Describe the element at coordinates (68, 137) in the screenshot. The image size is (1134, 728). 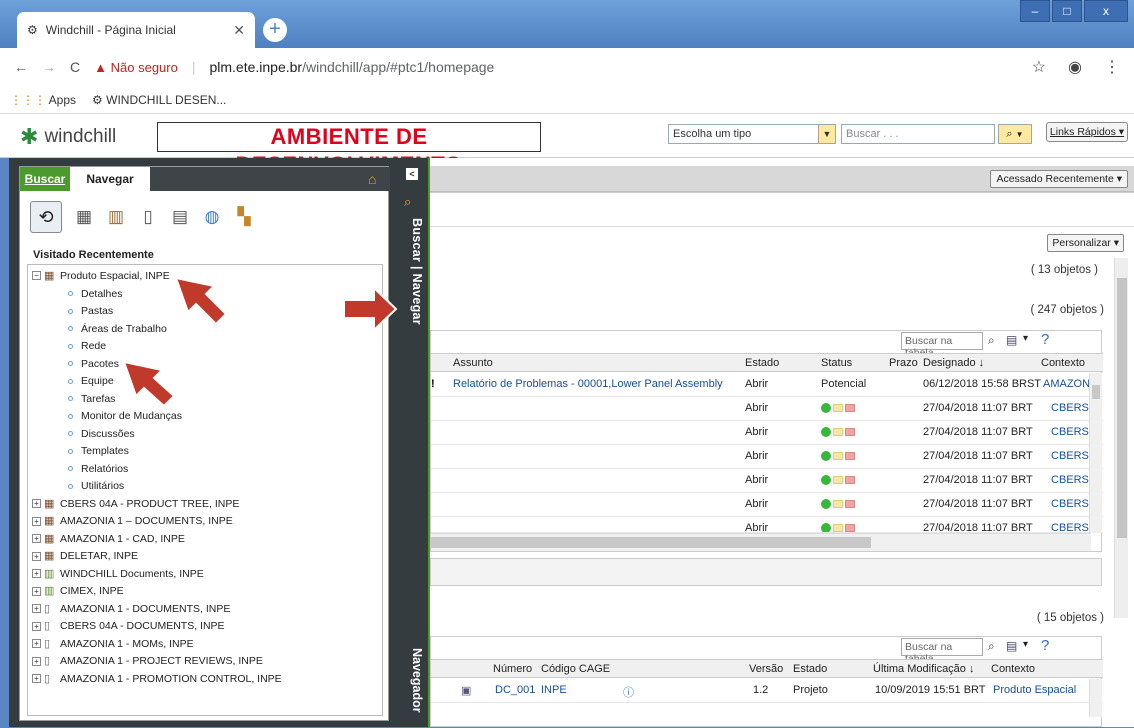
I see `windchill-logo: ✱ windchill` at that location.